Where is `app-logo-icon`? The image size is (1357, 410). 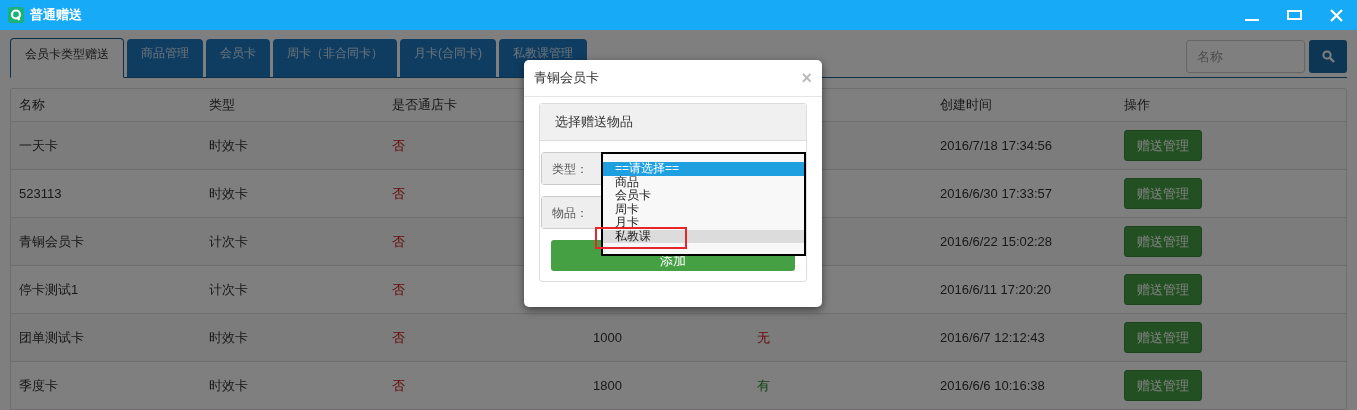
app-logo-icon is located at coordinates (16, 15).